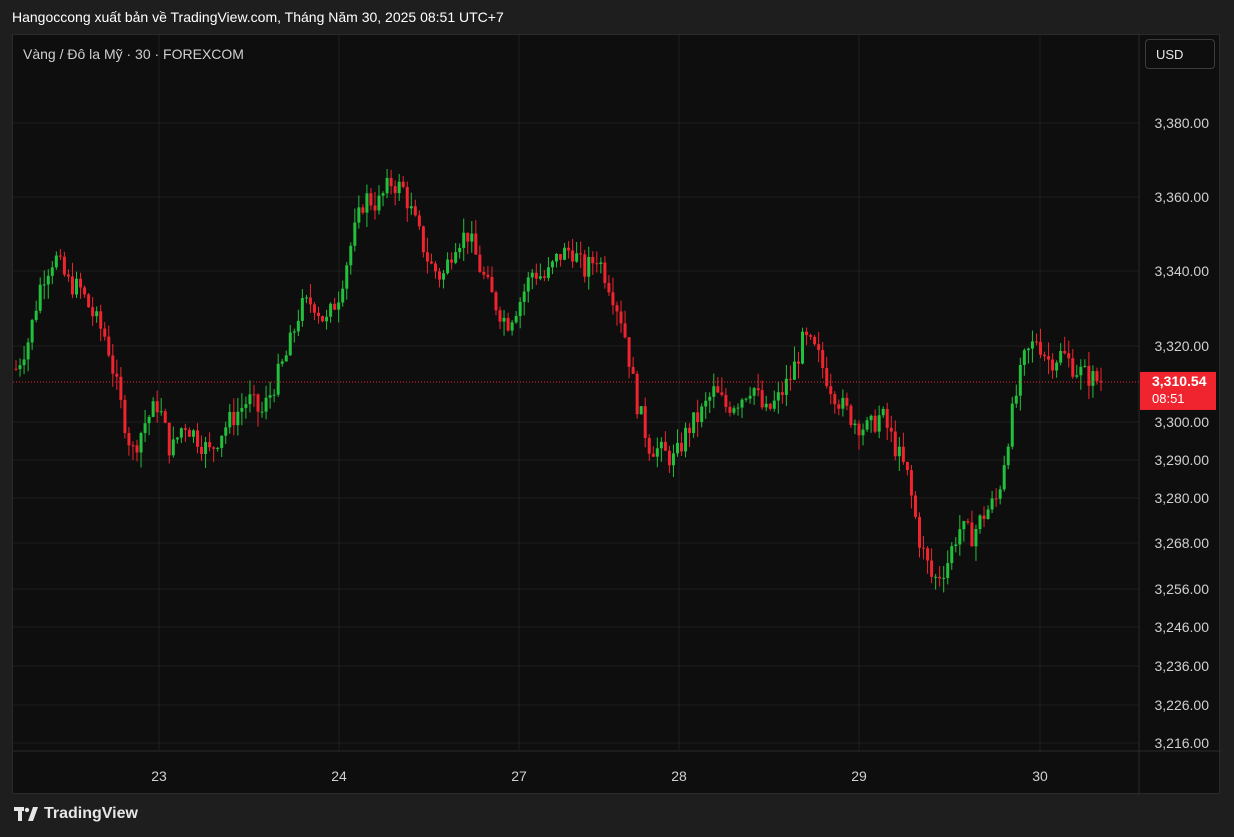  What do you see at coordinates (1180, 54) in the screenshot?
I see `currency-button: USD` at bounding box center [1180, 54].